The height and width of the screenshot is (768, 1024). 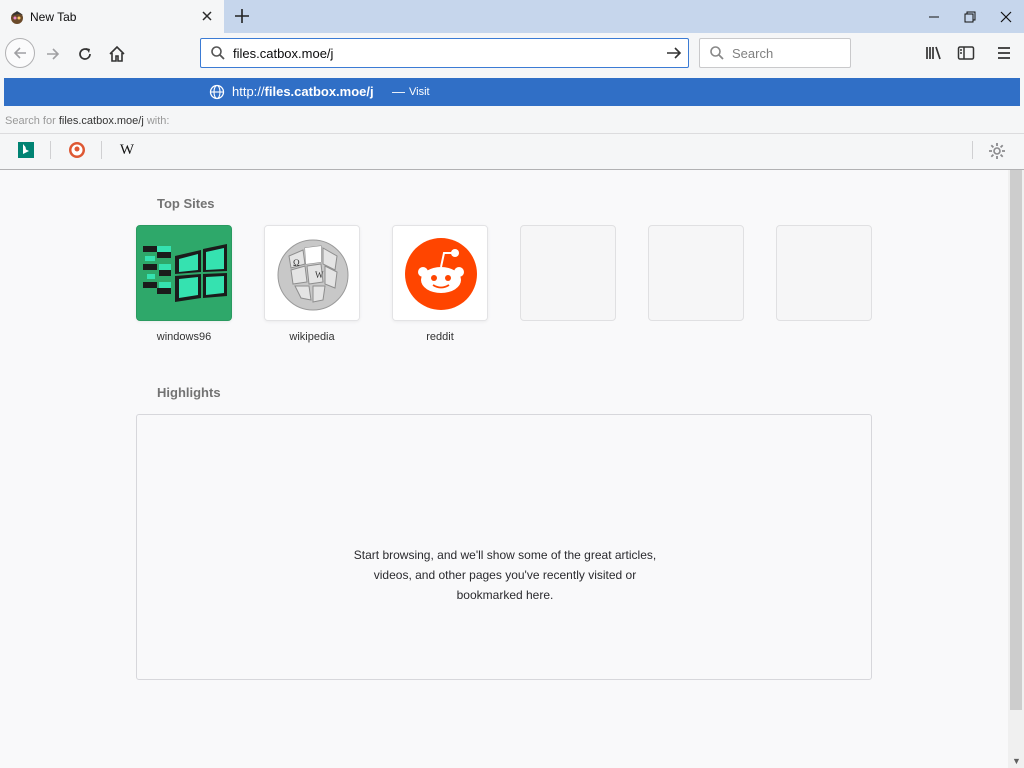 What do you see at coordinates (1005, 53) in the screenshot?
I see `hamburger-menu-icon` at bounding box center [1005, 53].